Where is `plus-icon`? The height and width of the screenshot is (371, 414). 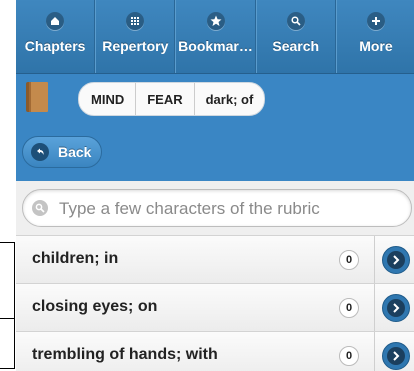
plus-icon is located at coordinates (375, 21).